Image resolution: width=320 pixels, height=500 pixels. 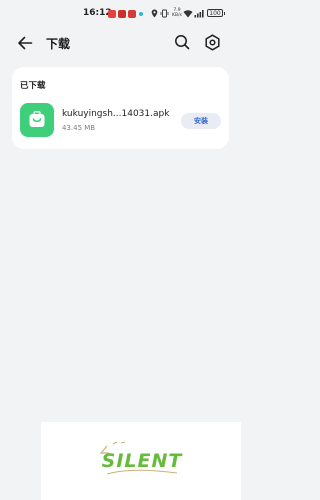 What do you see at coordinates (37, 120) in the screenshot?
I see `shopping-bag-icon` at bounding box center [37, 120].